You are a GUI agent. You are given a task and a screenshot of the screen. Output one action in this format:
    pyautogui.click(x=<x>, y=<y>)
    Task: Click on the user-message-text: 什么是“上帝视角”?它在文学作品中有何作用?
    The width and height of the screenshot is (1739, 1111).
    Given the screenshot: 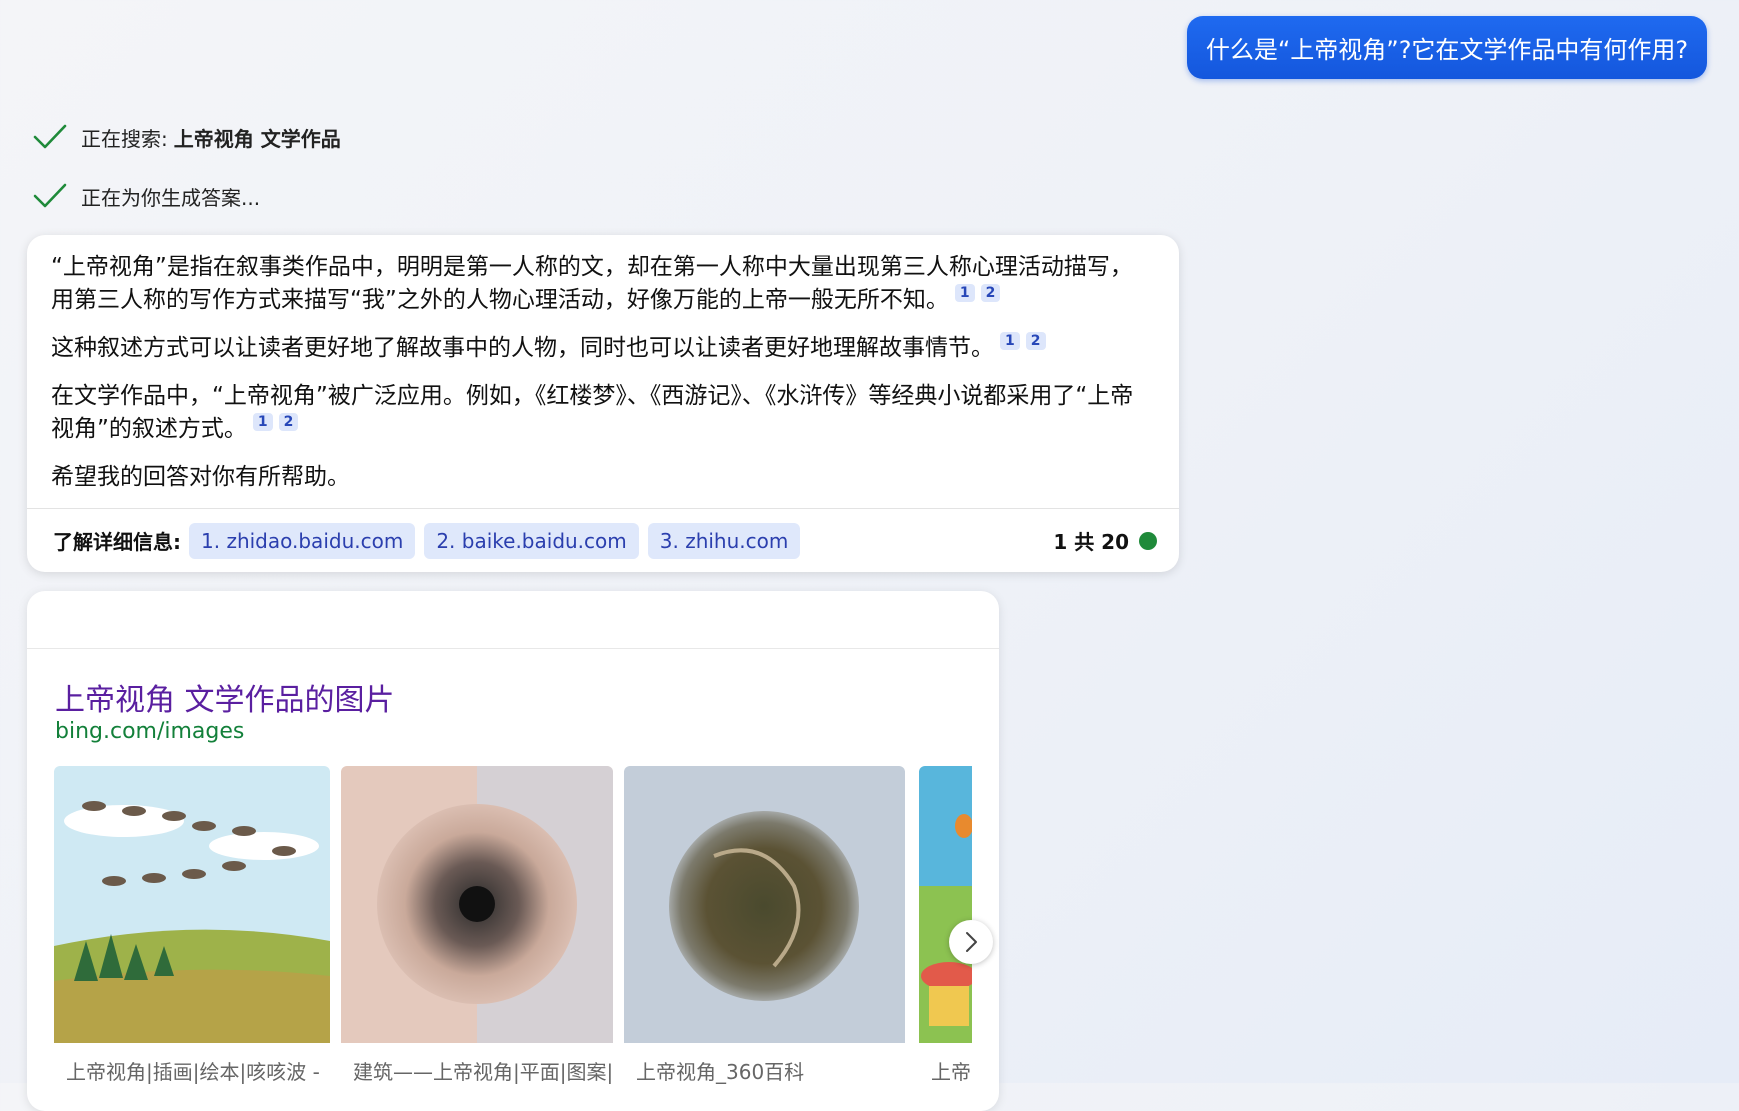 What is the action you would take?
    pyautogui.click(x=1447, y=50)
    